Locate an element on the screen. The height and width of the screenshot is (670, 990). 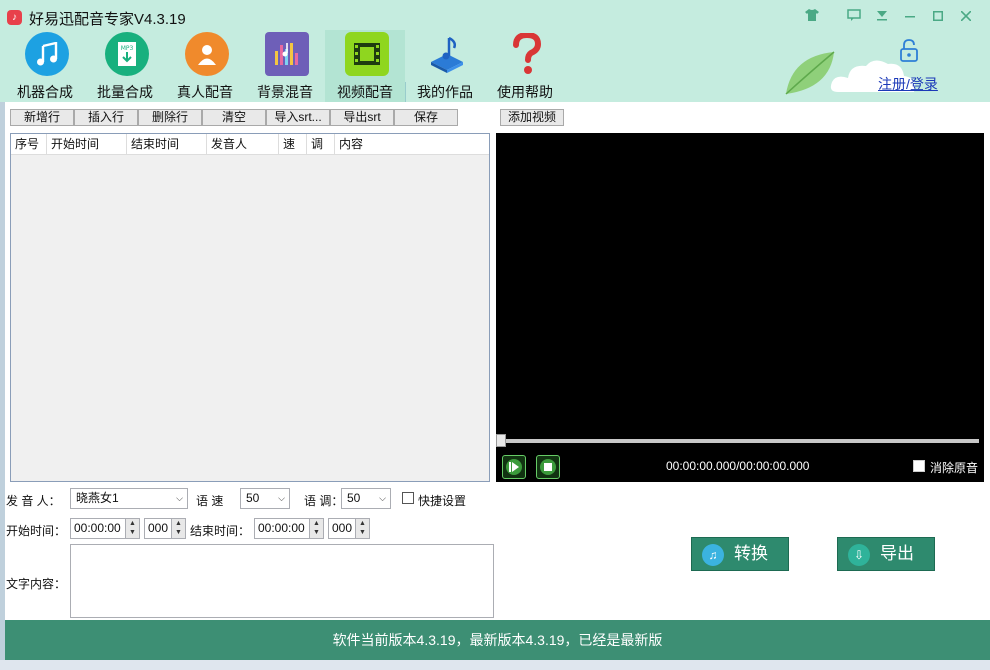
nav-label: 使用帮助 is located at coordinates (525, 92).